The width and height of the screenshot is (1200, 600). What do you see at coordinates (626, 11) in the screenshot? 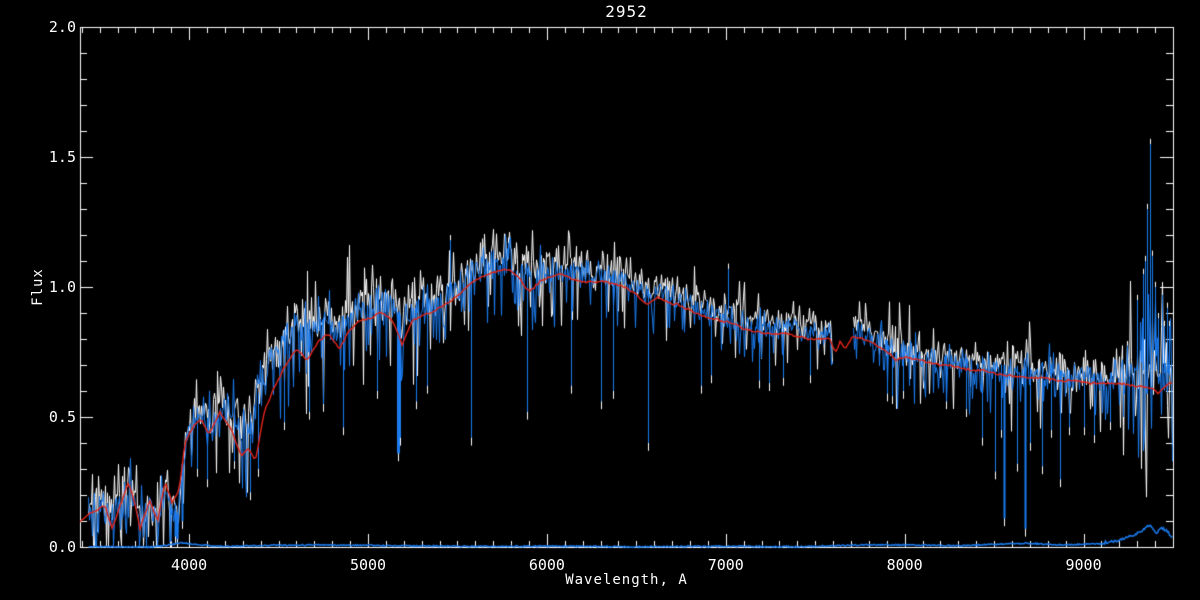
I see `plot-title: 2952` at bounding box center [626, 11].